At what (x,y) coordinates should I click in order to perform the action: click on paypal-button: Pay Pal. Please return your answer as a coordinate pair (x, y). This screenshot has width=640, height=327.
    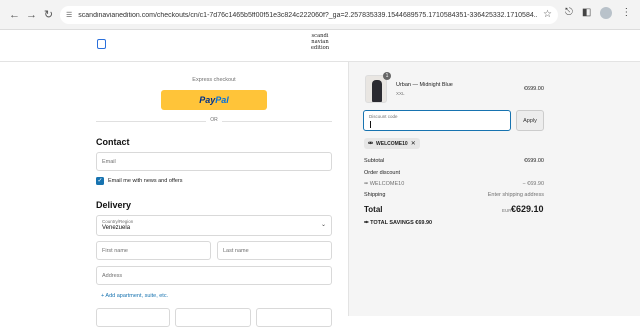
    Looking at the image, I should click on (214, 100).